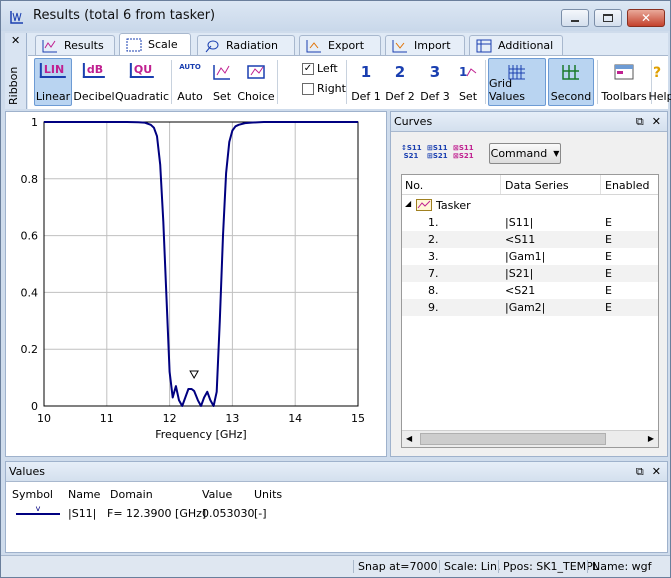 Image resolution: width=671 pixels, height=578 pixels. I want to click on column-header-no: No., so click(453, 184).